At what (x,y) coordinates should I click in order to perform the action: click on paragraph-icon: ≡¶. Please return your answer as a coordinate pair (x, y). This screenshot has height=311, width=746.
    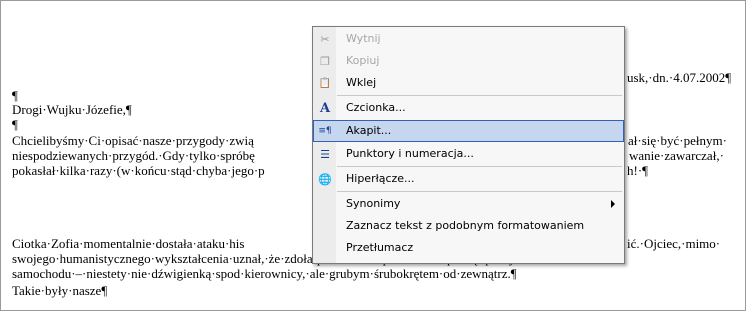
    Looking at the image, I should click on (325, 131).